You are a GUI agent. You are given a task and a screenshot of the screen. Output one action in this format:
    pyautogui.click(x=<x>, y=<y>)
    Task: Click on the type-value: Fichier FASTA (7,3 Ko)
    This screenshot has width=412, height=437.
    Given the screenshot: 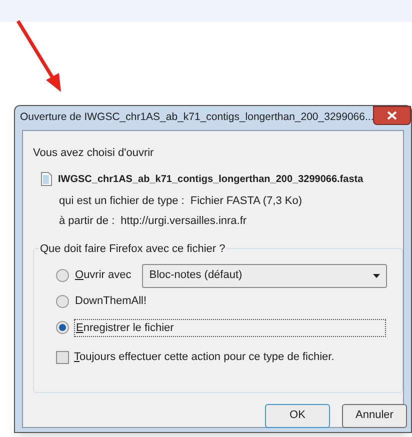 What is the action you would take?
    pyautogui.click(x=246, y=201)
    